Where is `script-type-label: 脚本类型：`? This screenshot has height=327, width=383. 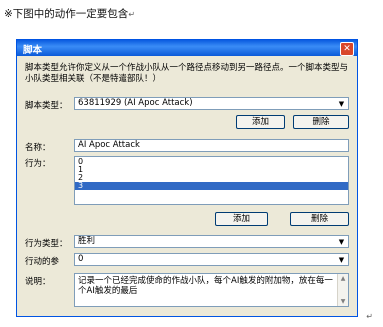 script-type-label: 脚本类型： is located at coordinates (46, 106).